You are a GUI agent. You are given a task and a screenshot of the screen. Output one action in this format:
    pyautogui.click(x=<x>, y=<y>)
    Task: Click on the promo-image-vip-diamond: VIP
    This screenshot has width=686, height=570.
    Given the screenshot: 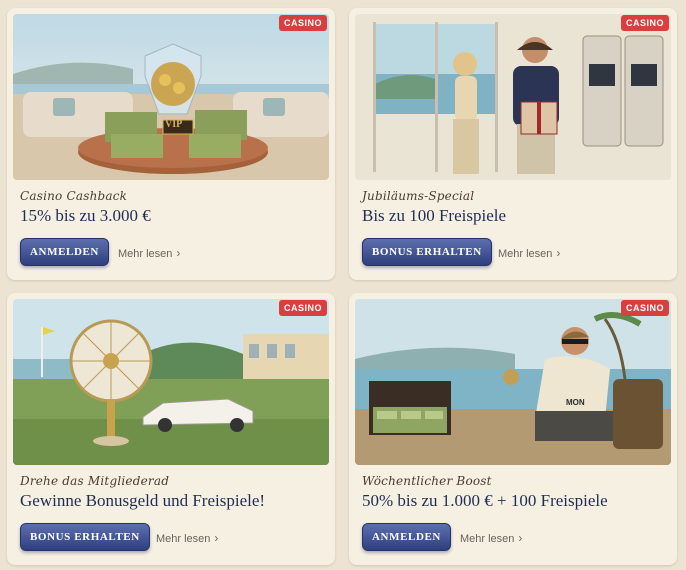 What is the action you would take?
    pyautogui.click(x=171, y=97)
    